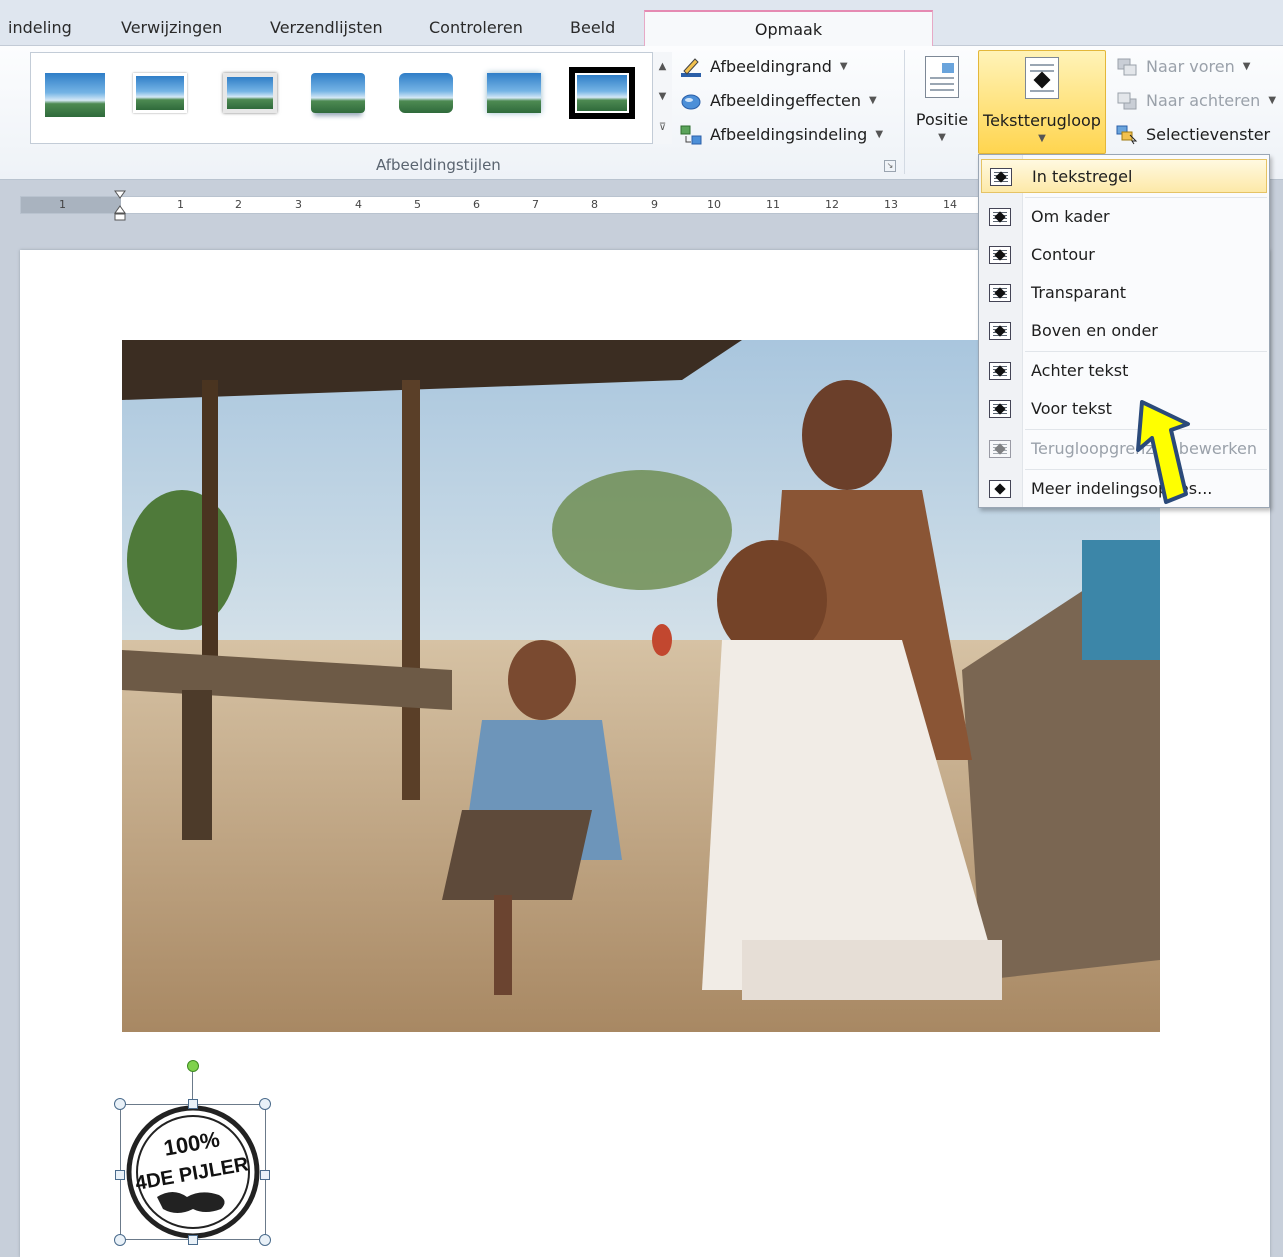  What do you see at coordinates (1001, 177) in the screenshot?
I see `wrap-inline-icon` at bounding box center [1001, 177].